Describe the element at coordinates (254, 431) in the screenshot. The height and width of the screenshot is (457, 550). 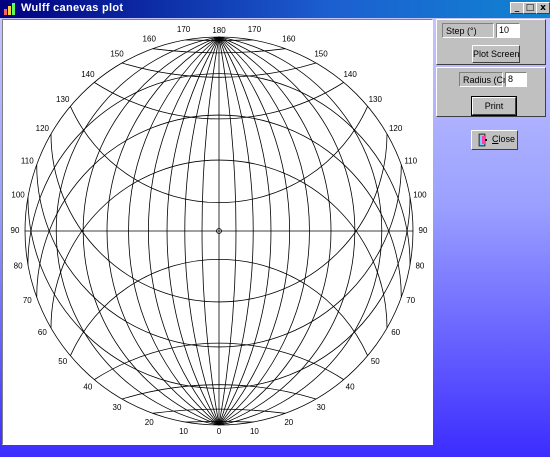
I see `tick-label-right: 10` at that location.